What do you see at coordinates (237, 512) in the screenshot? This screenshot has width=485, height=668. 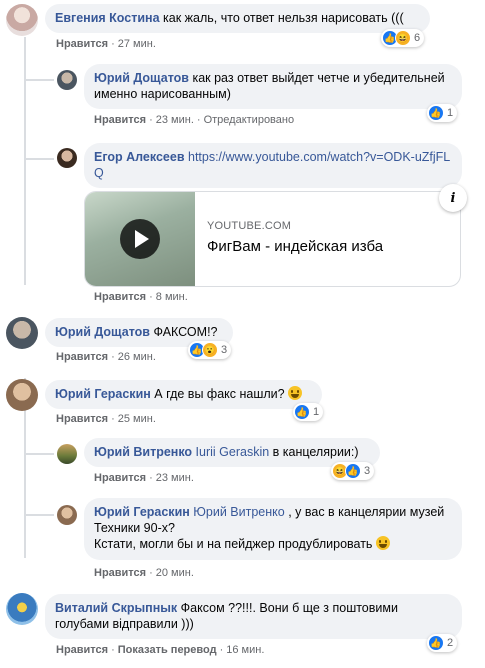 I see `mention-link: Юрий Витренко` at bounding box center [237, 512].